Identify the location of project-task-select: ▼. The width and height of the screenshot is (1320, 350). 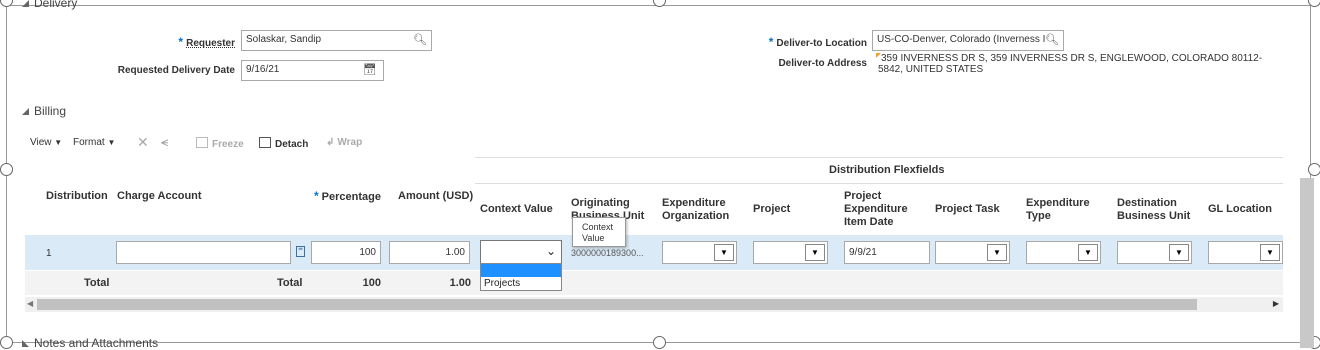
(972, 252).